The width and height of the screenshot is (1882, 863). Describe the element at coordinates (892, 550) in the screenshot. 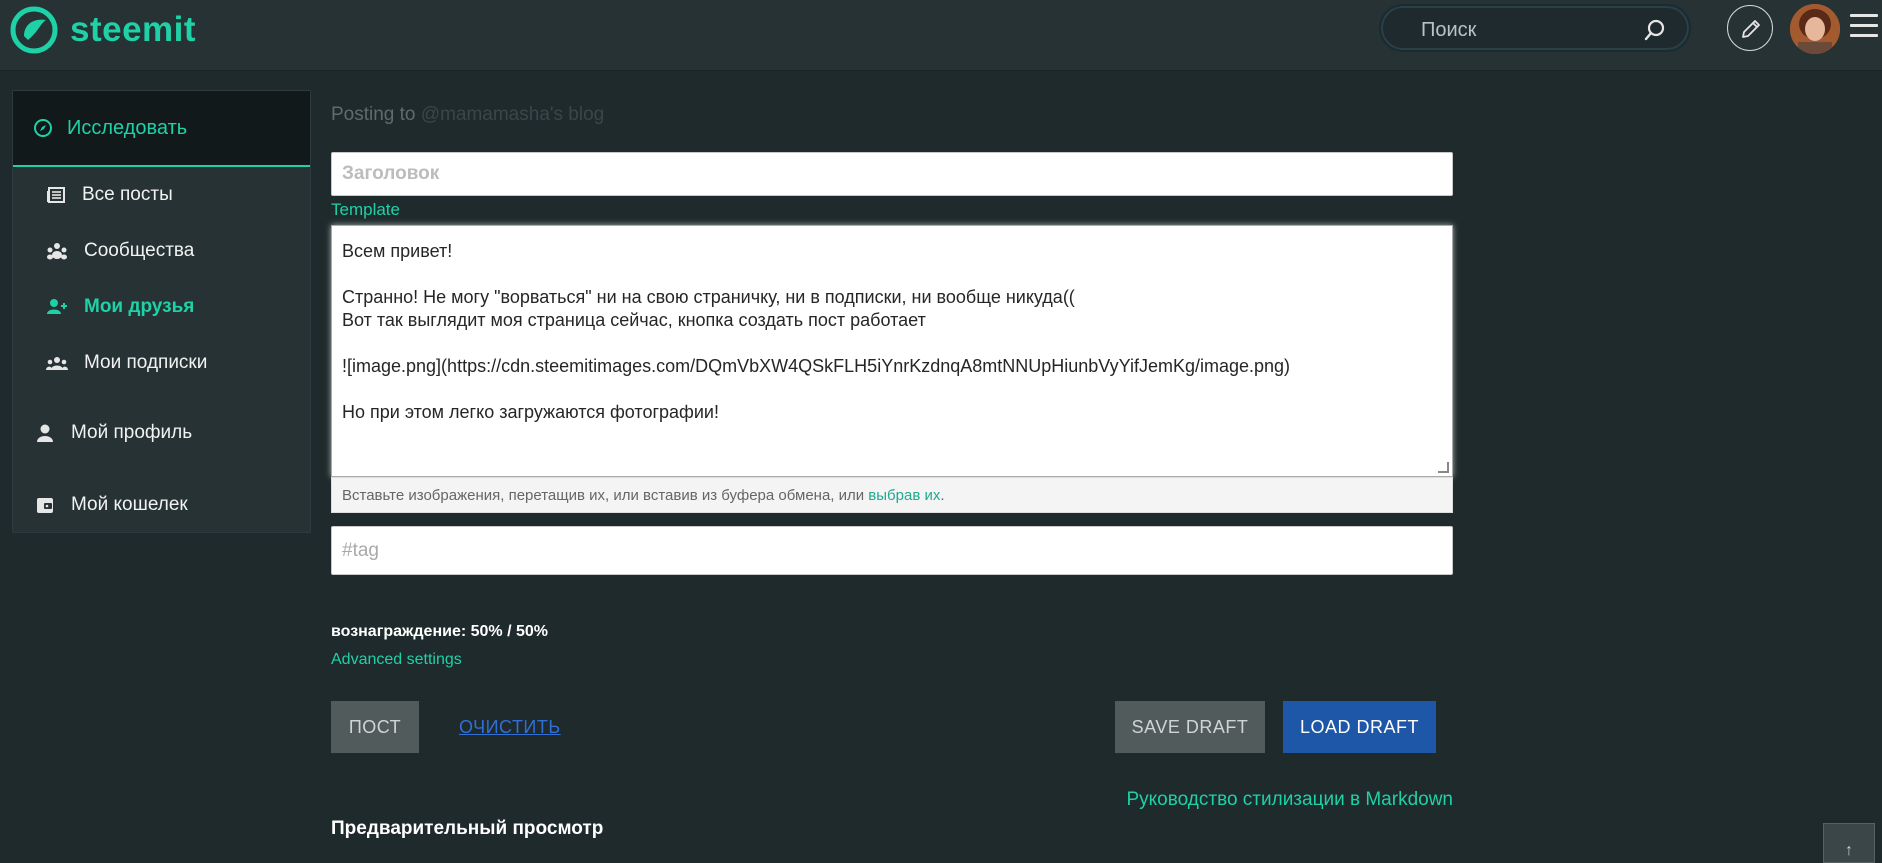

I see `tag-input` at that location.